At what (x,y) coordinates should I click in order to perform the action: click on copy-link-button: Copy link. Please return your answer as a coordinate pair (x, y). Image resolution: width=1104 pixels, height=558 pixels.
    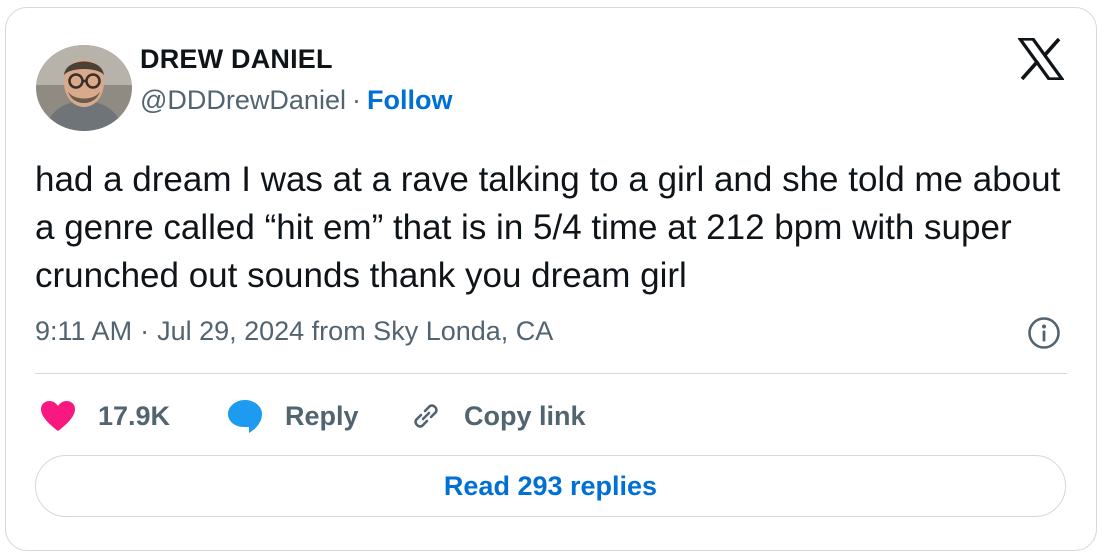
    Looking at the image, I should click on (497, 416).